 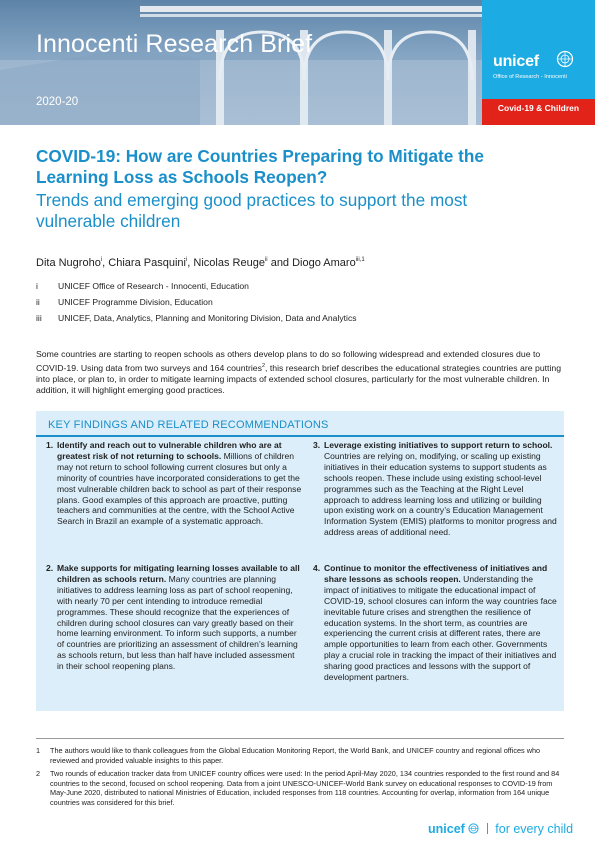 What do you see at coordinates (174, 44) in the screenshot?
I see `report-series-title: Innocenti Research Brief` at bounding box center [174, 44].